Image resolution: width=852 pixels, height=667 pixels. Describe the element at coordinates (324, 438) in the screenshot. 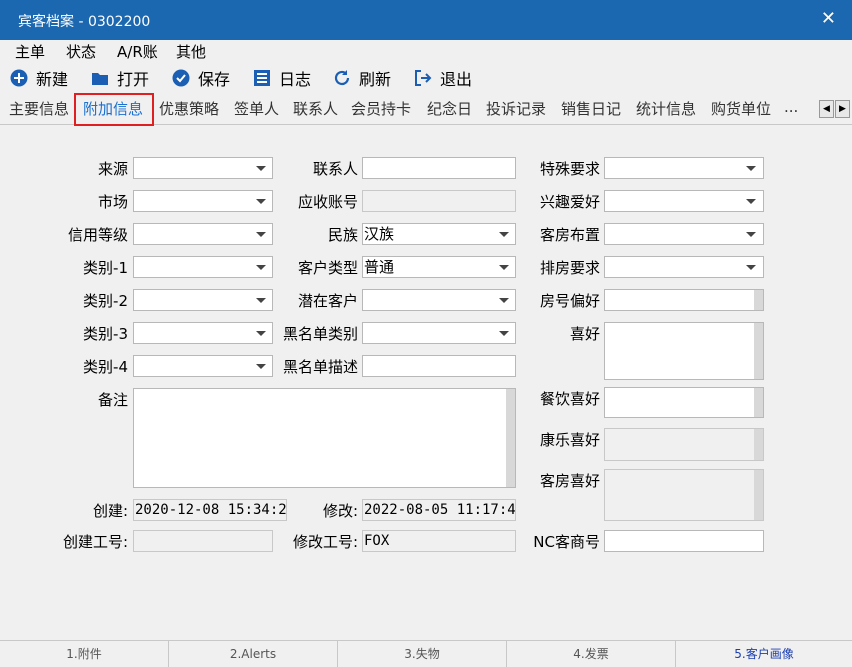

I see `remarks-textarea` at that location.